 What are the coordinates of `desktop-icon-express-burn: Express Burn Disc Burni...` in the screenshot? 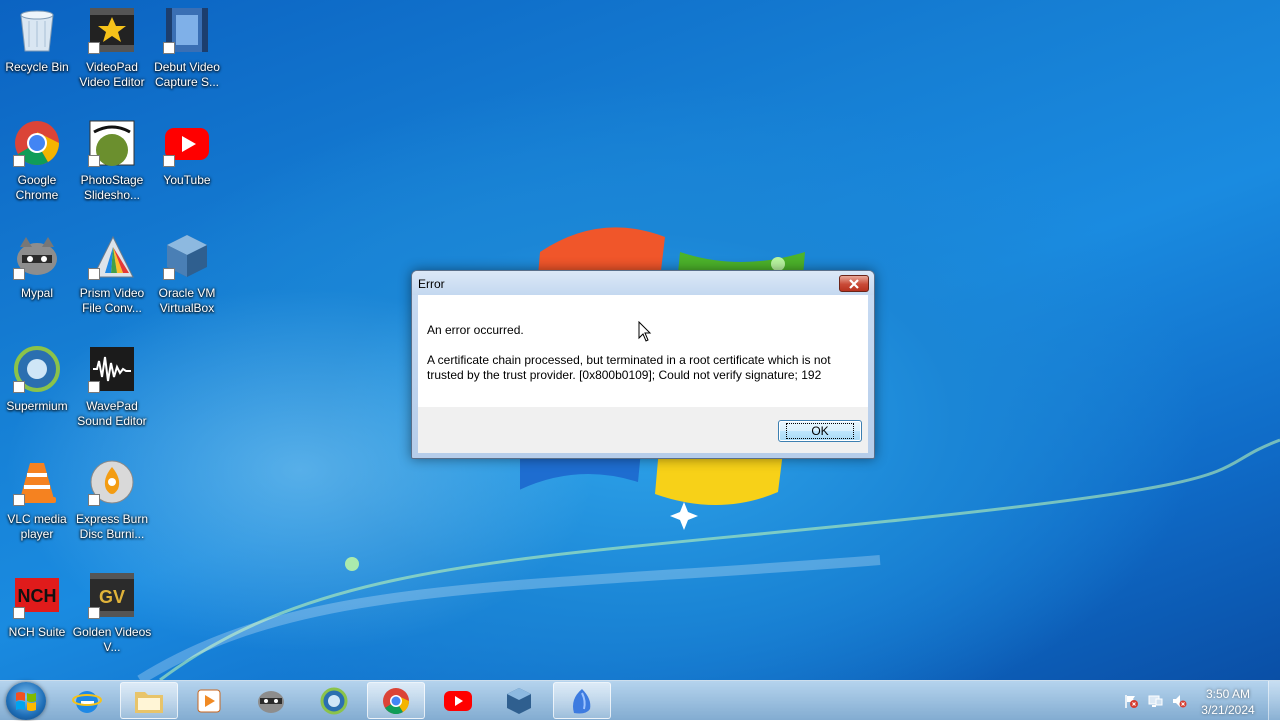 It's located at (112, 506).